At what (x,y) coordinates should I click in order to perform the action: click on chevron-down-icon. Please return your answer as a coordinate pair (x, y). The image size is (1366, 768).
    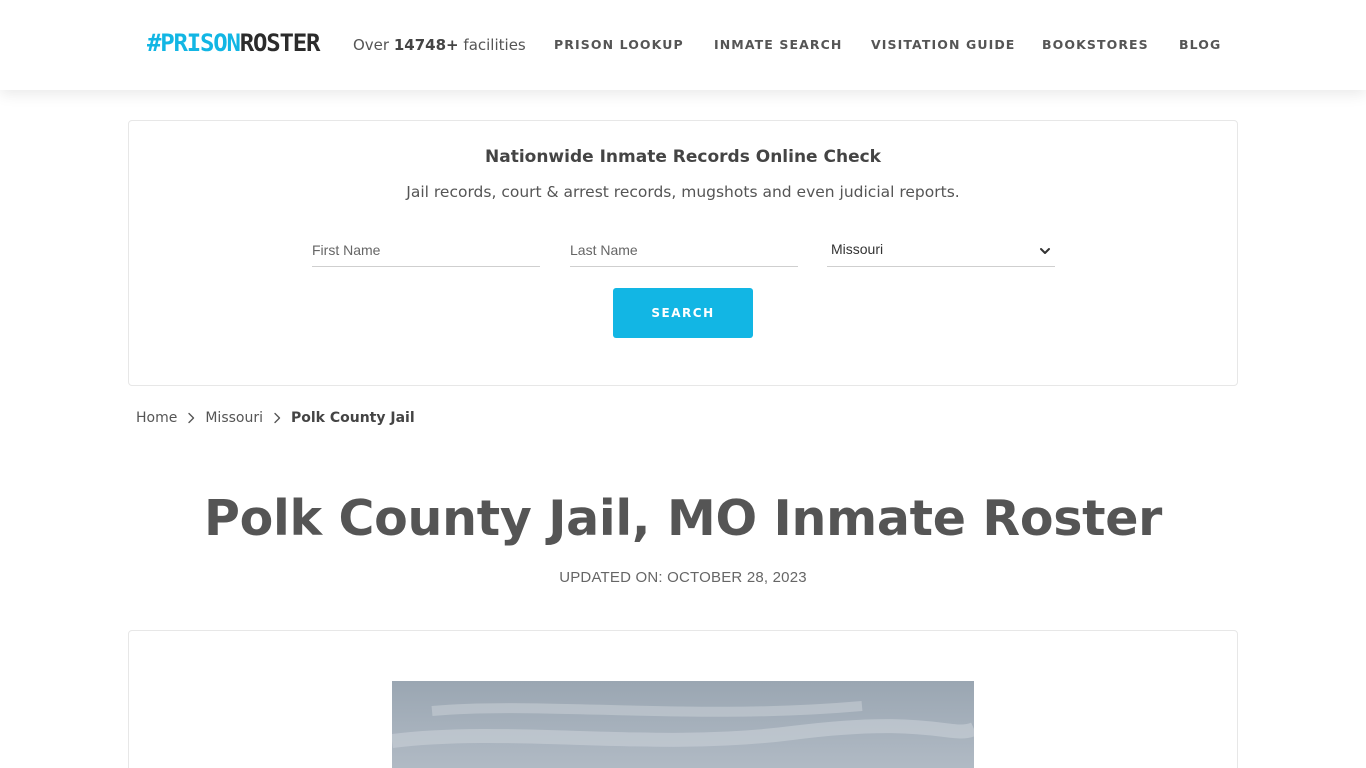
    Looking at the image, I should click on (1045, 248).